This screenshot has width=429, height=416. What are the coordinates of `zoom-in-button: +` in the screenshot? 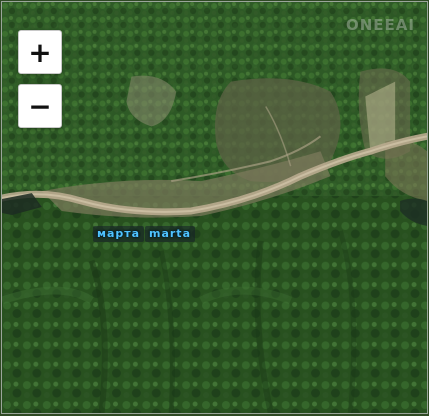 It's located at (40, 52).